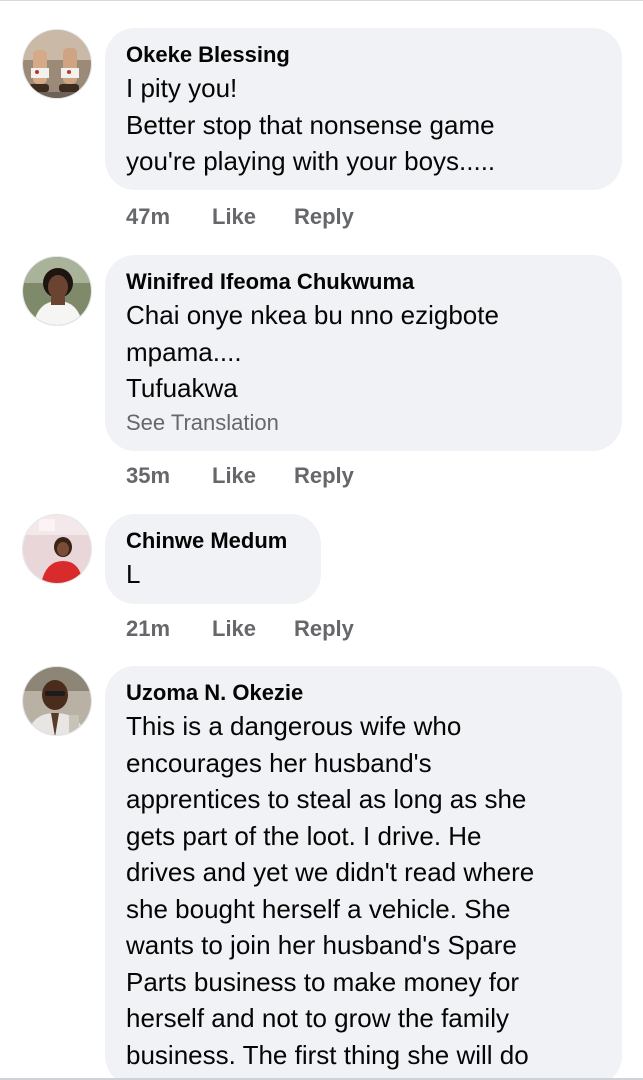 The width and height of the screenshot is (643, 1080). Describe the element at coordinates (148, 217) in the screenshot. I see `comment-timestamp: 47m` at that location.